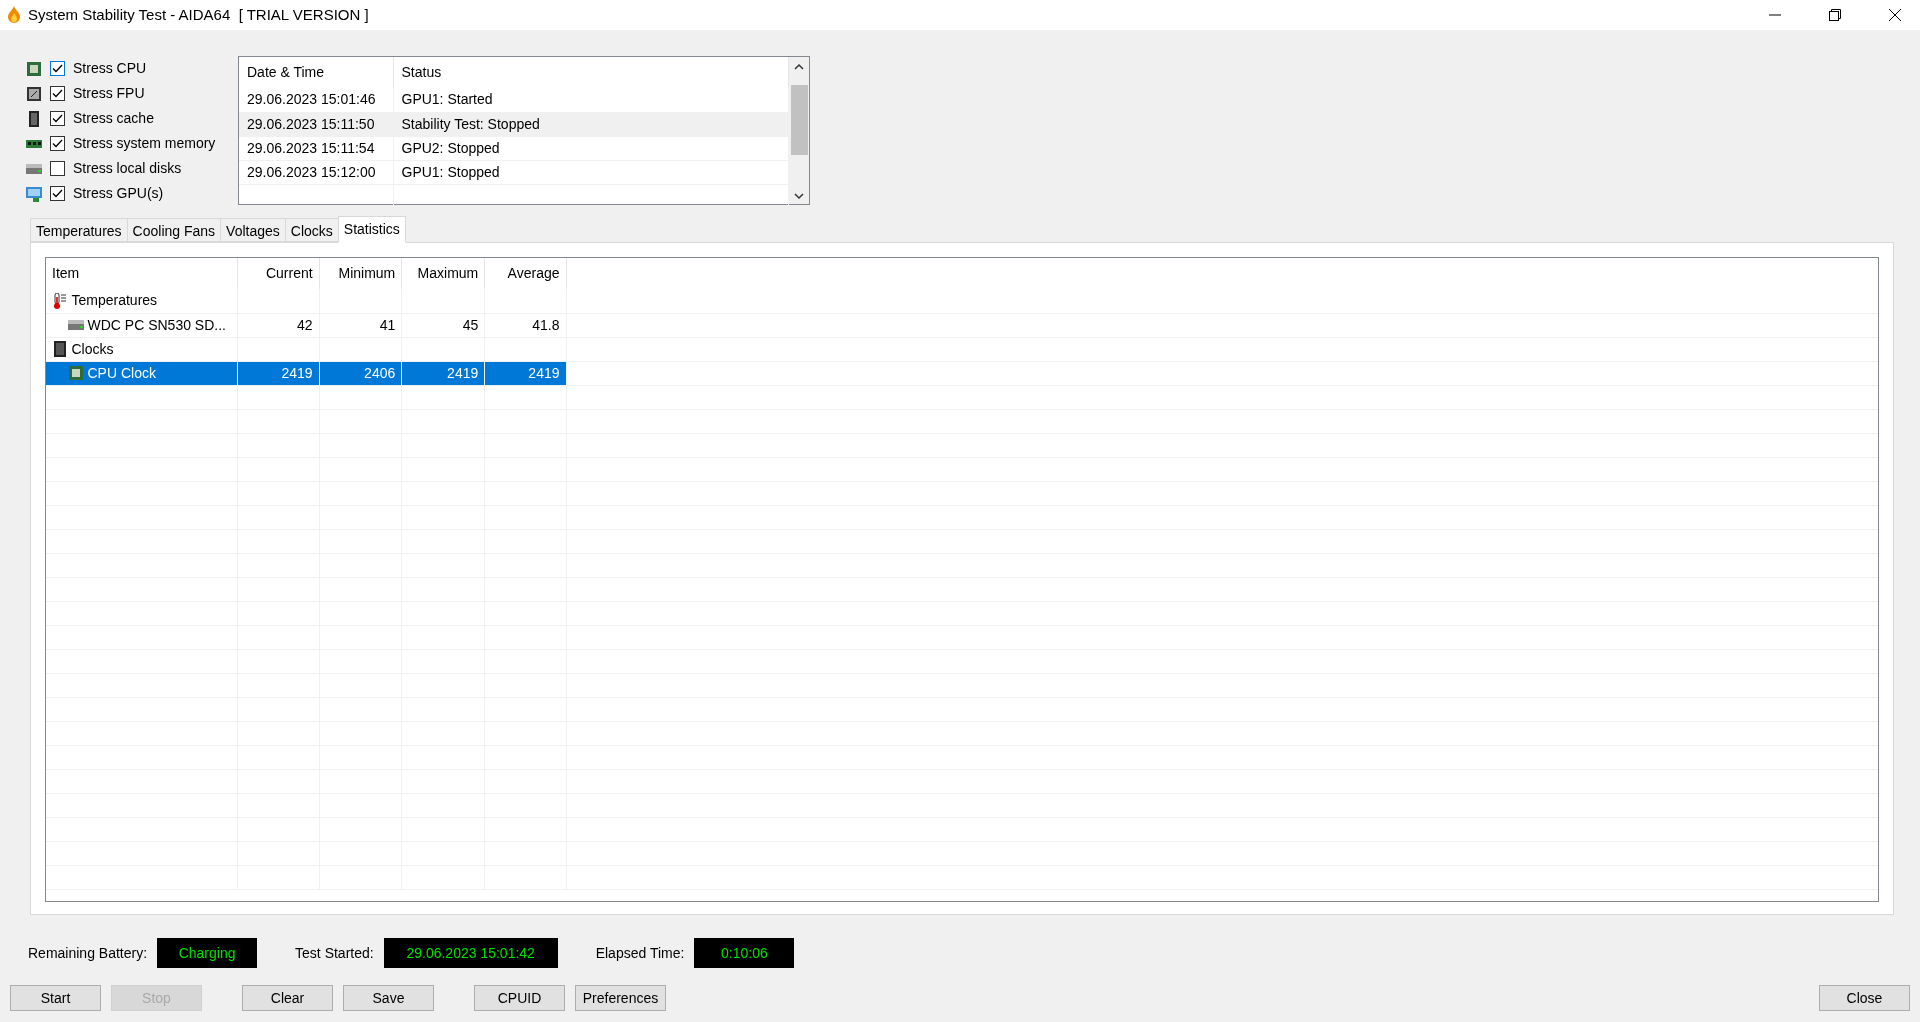  Describe the element at coordinates (360, 325) in the screenshot. I see `table-cell: 41` at that location.